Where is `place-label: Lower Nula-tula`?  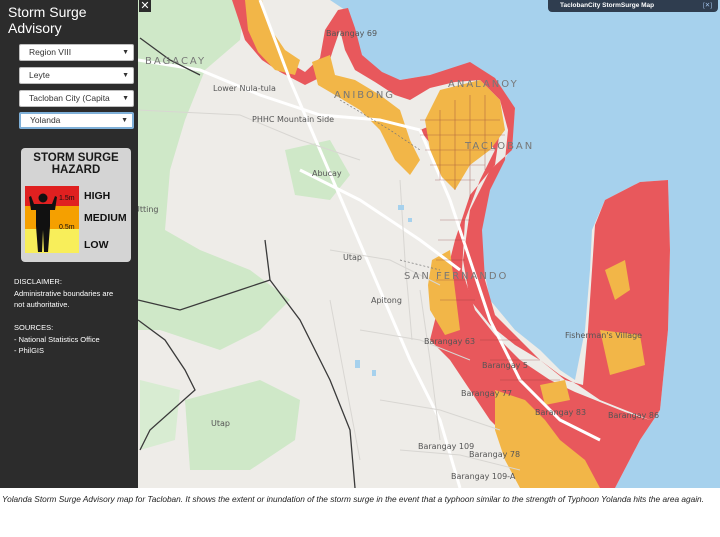 place-label: Lower Nula-tula is located at coordinates (244, 88).